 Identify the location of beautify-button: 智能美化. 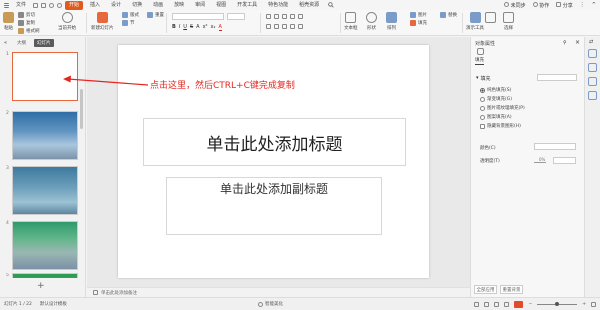
(270, 304).